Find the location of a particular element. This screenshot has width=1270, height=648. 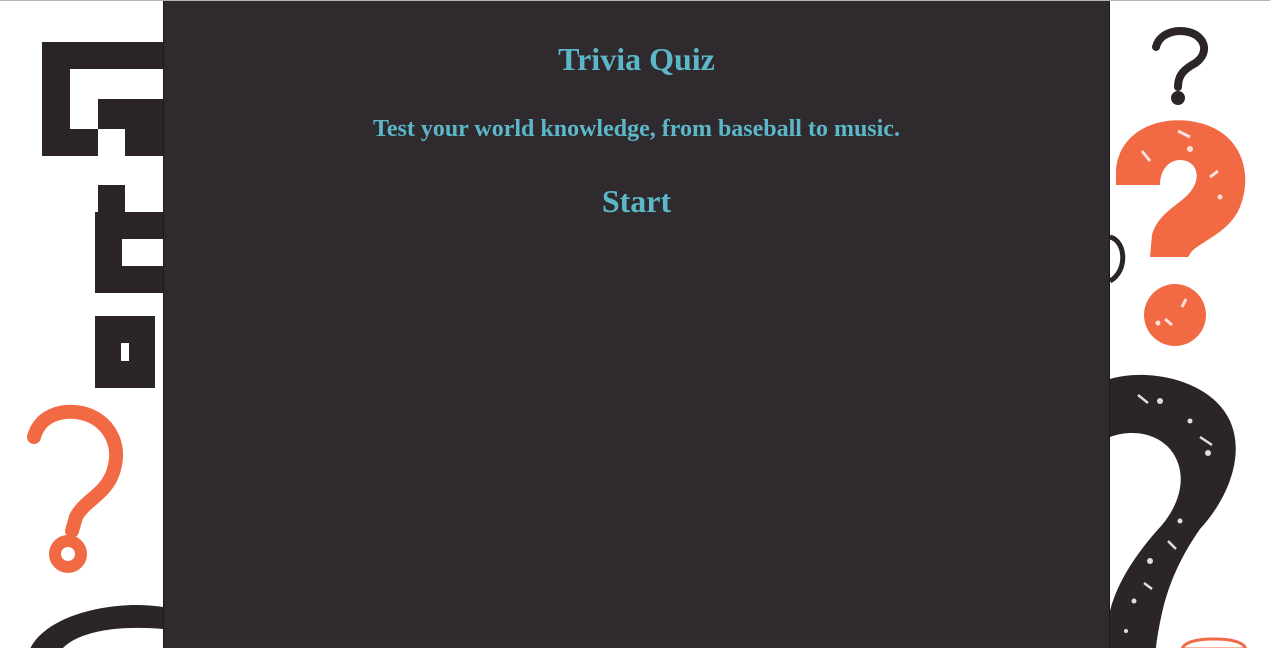

orange-outline-question-mark-icon is located at coordinates (75, 488).